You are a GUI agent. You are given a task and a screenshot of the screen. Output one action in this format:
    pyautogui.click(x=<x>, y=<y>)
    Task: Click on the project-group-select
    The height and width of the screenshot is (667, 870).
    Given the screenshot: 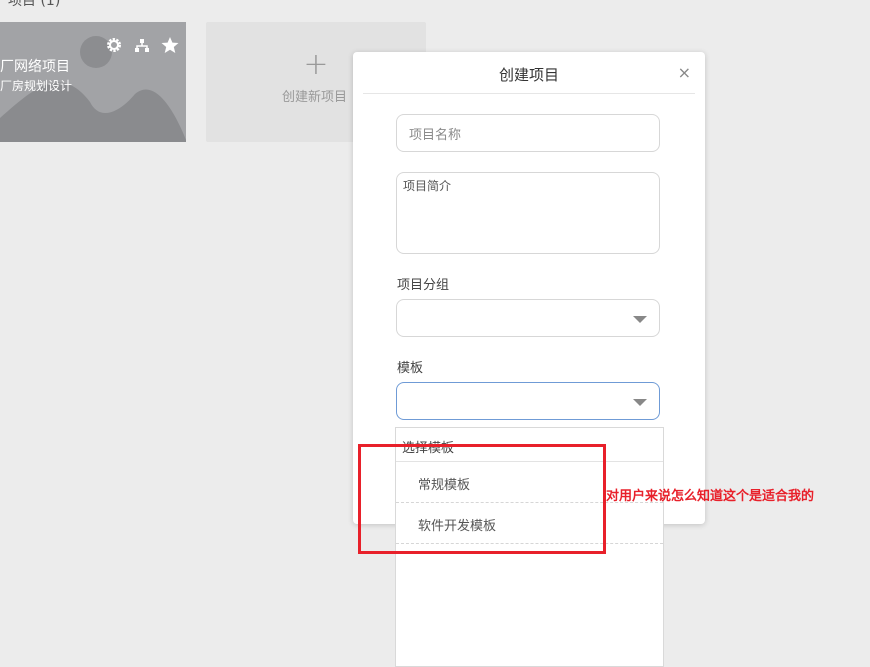 What is the action you would take?
    pyautogui.click(x=528, y=318)
    